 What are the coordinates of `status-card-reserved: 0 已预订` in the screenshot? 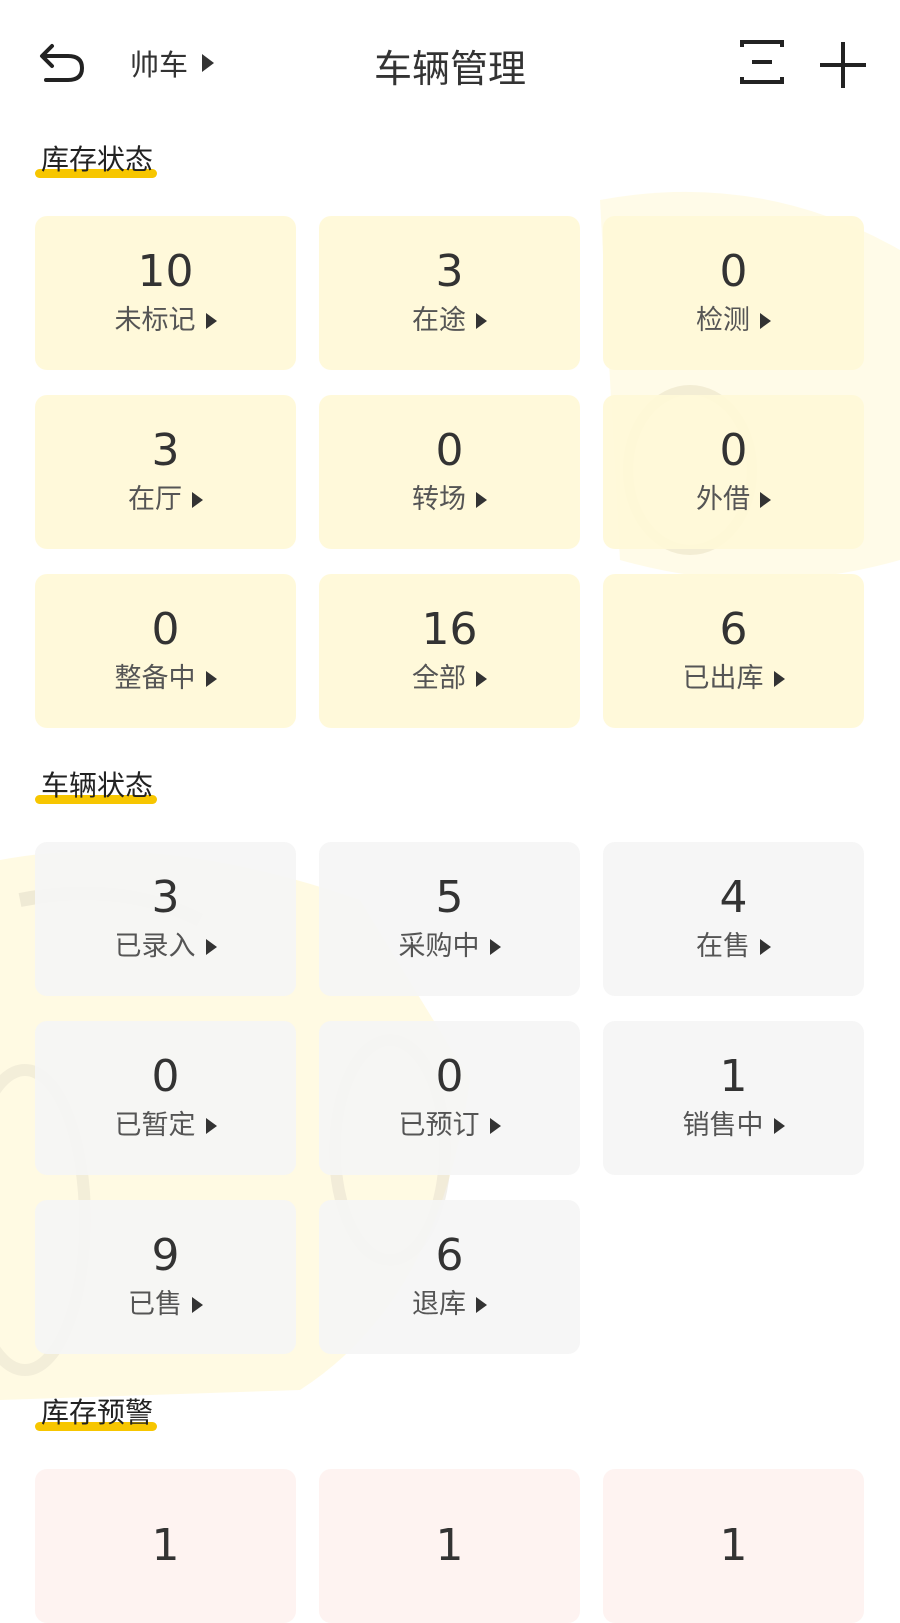 It's located at (449, 1098).